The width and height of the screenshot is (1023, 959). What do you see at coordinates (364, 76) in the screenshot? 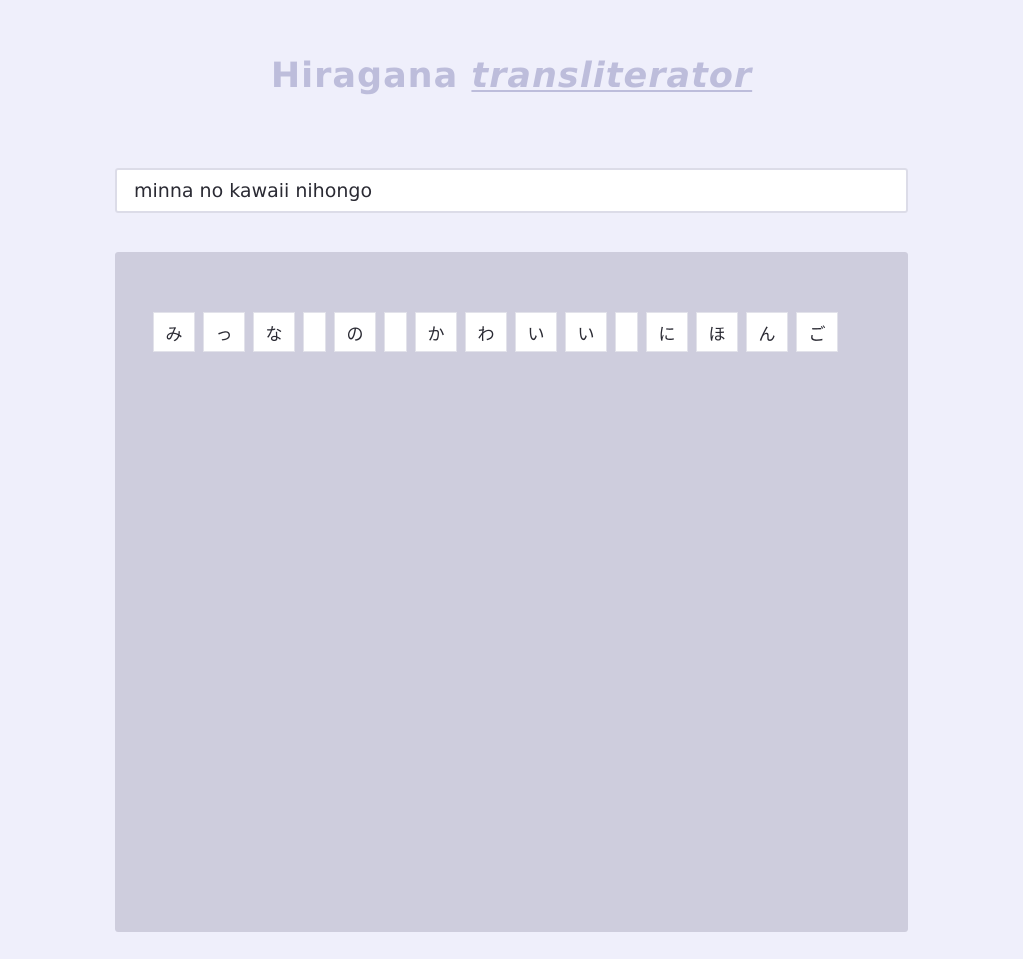
I see `title-word: Hiragana` at bounding box center [364, 76].